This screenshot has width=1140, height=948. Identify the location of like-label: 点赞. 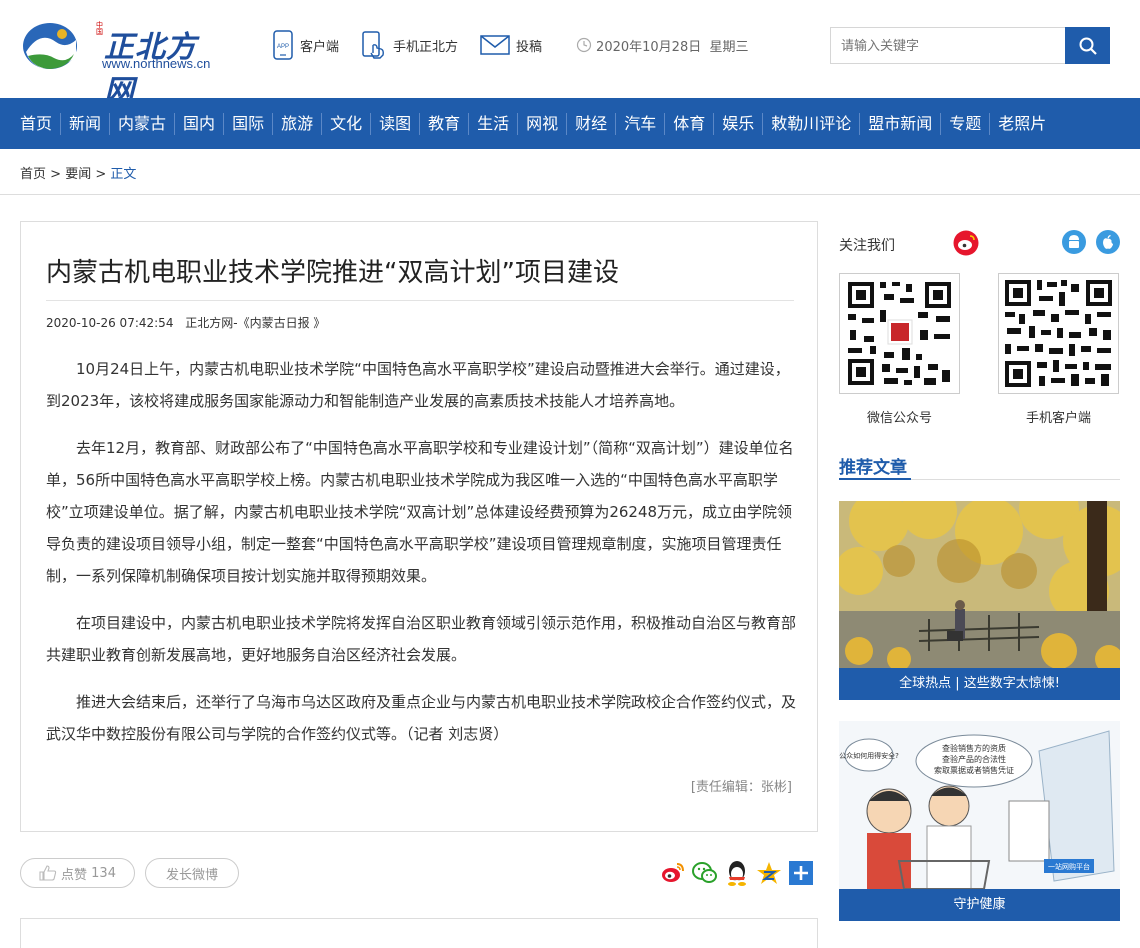
(74, 875).